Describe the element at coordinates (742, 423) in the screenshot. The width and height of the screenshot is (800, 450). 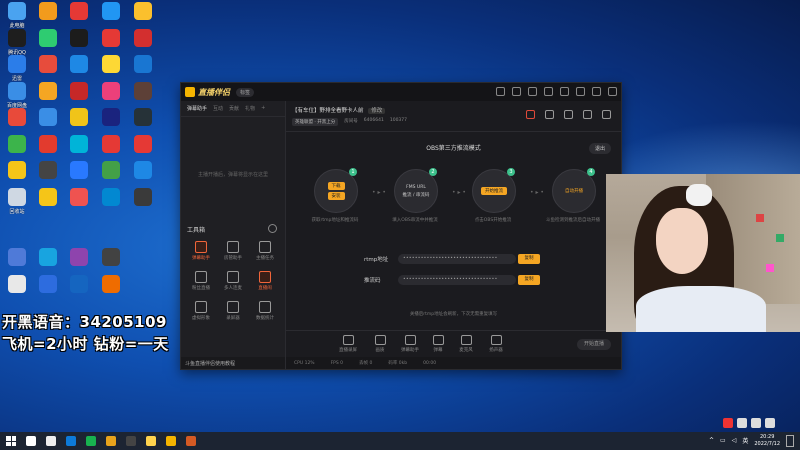
I see `ime-mode-icon` at that location.